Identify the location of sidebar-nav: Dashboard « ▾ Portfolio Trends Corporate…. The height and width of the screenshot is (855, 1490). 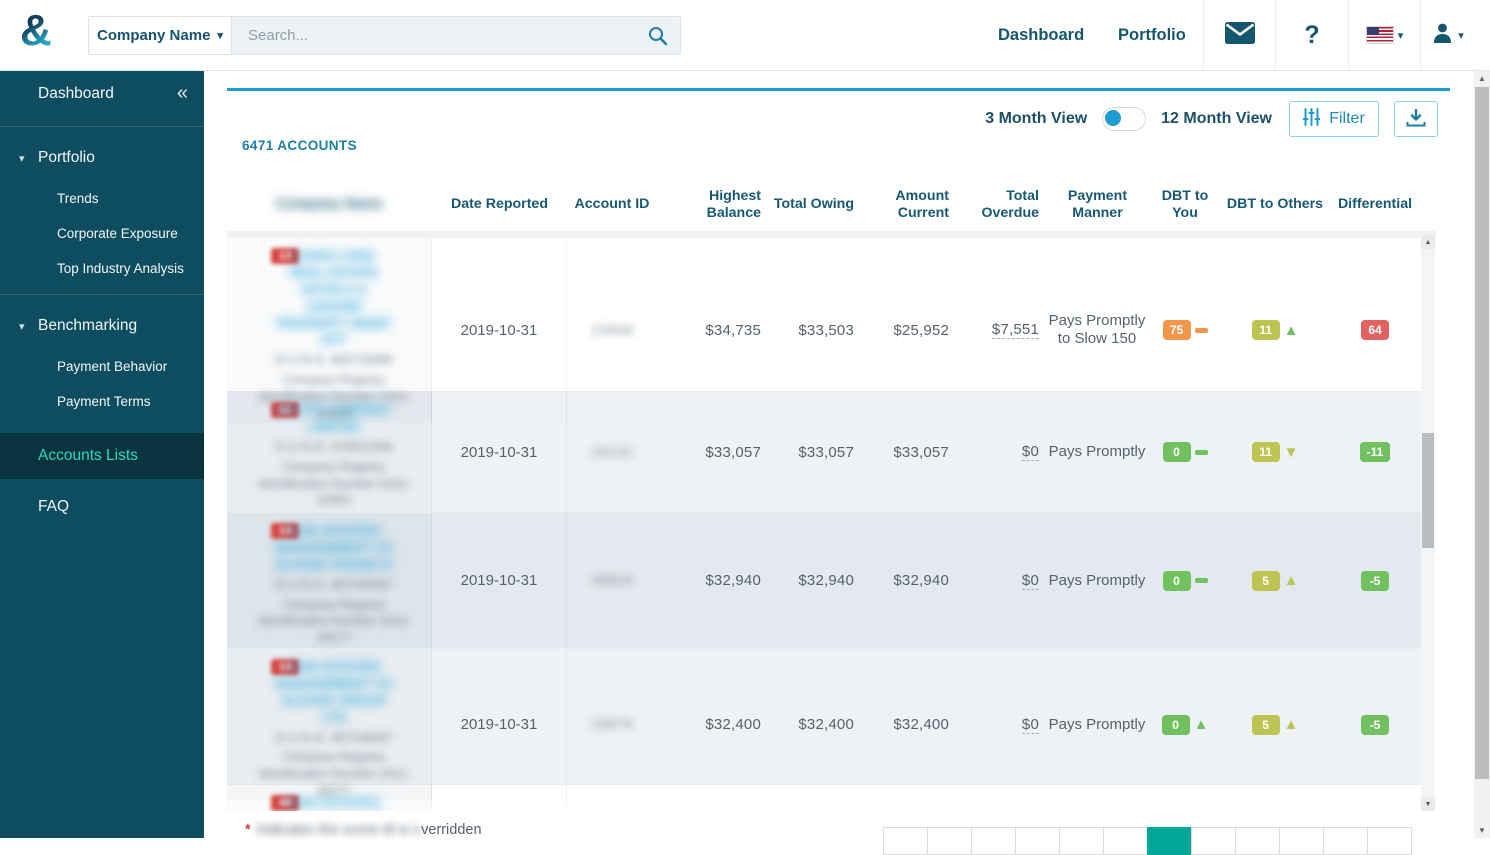
(102, 454).